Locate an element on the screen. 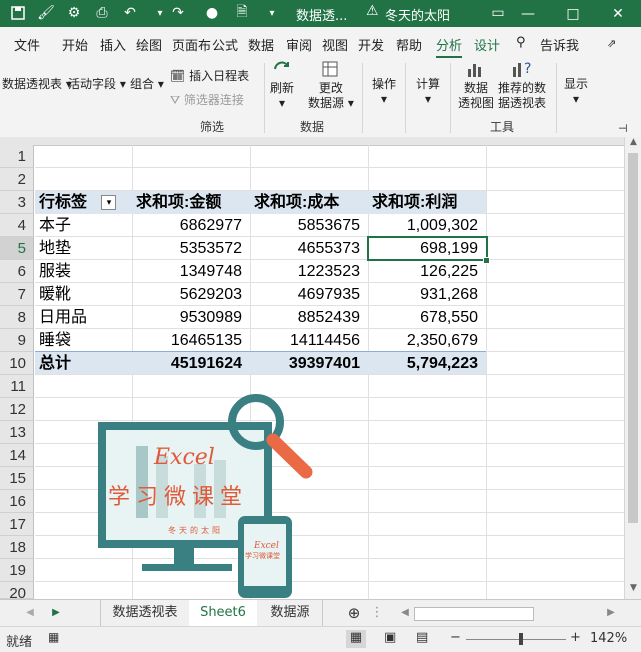  show-button: 显示 ▾ is located at coordinates (576, 92).